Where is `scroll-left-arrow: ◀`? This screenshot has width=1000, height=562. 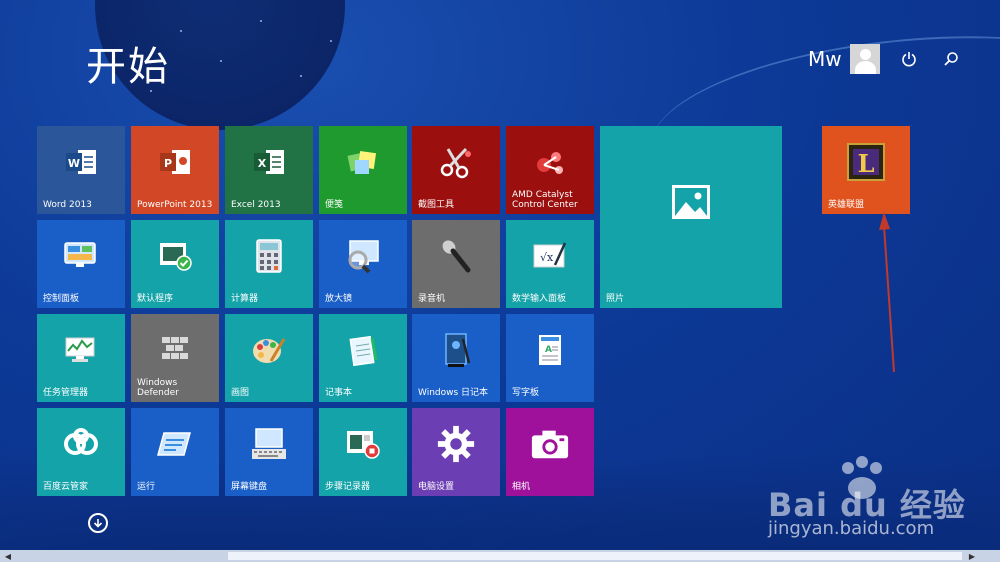 scroll-left-arrow: ◀ is located at coordinates (8, 556).